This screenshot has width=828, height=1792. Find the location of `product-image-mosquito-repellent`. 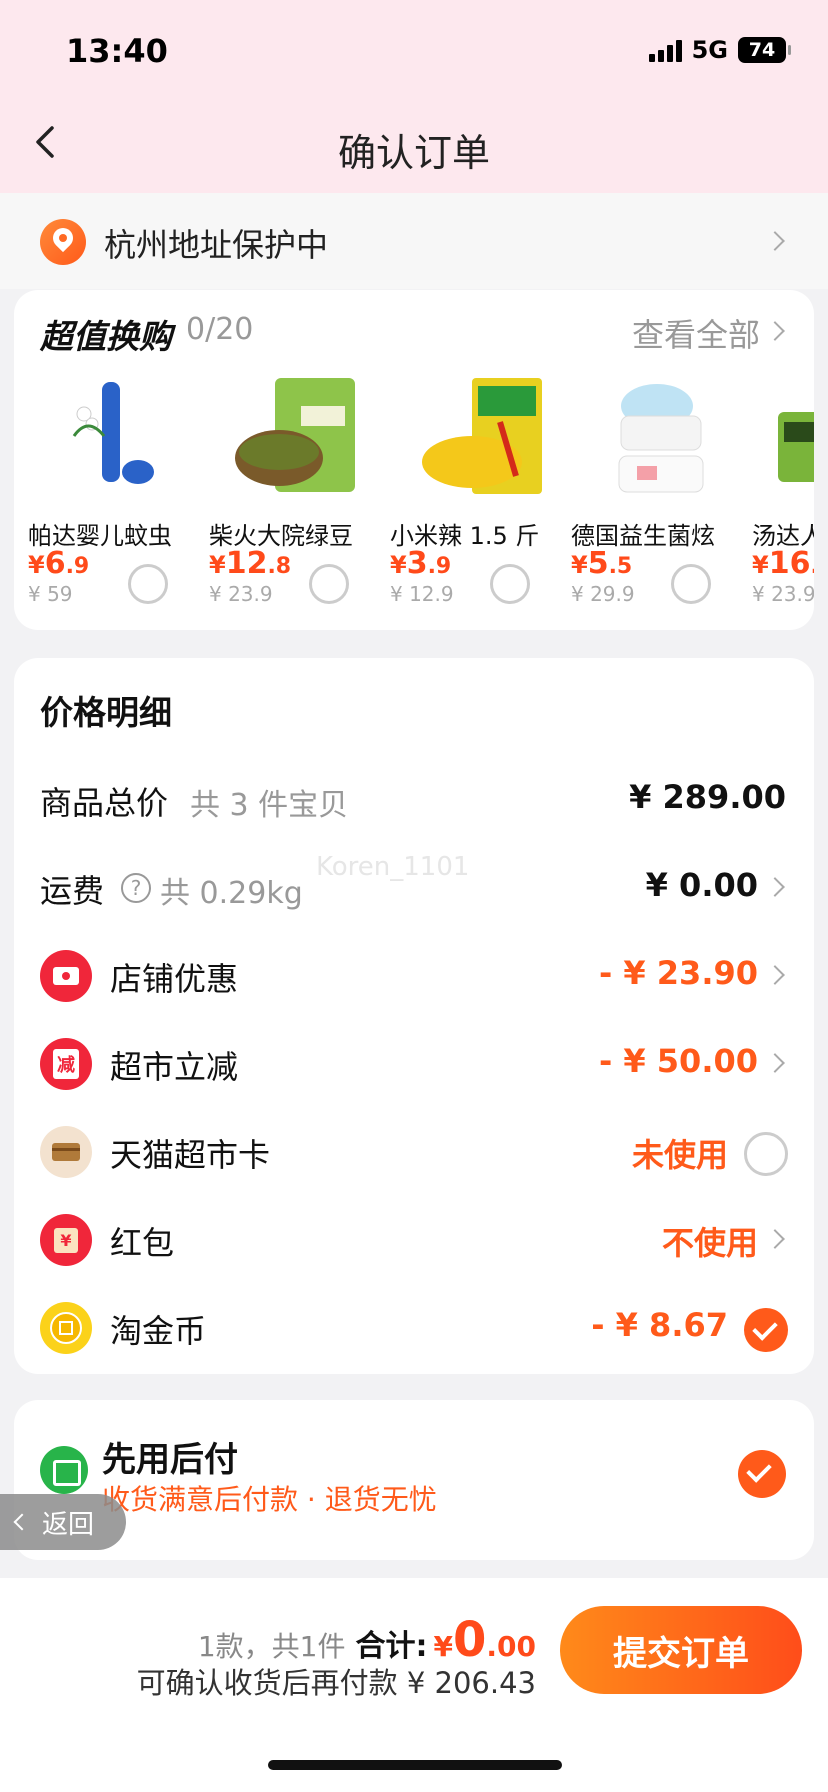

product-image-mosquito-repellent is located at coordinates (119, 438).